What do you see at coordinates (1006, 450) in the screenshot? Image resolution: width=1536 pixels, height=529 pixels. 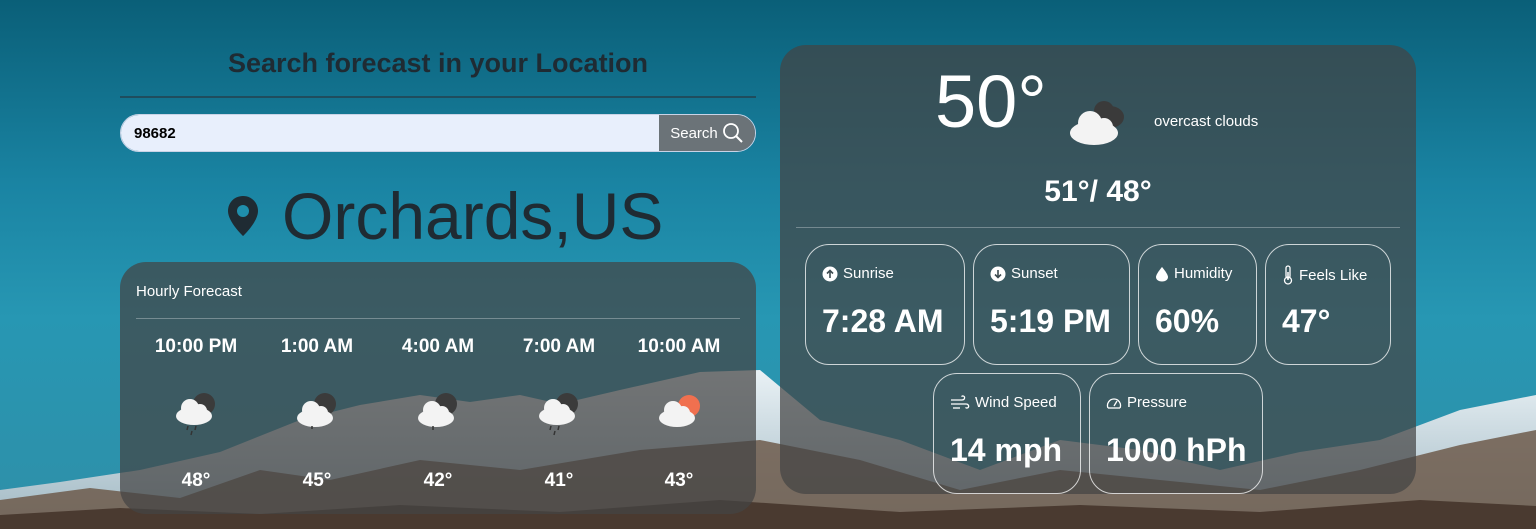 I see `wind-speed-value: 14 mph` at bounding box center [1006, 450].